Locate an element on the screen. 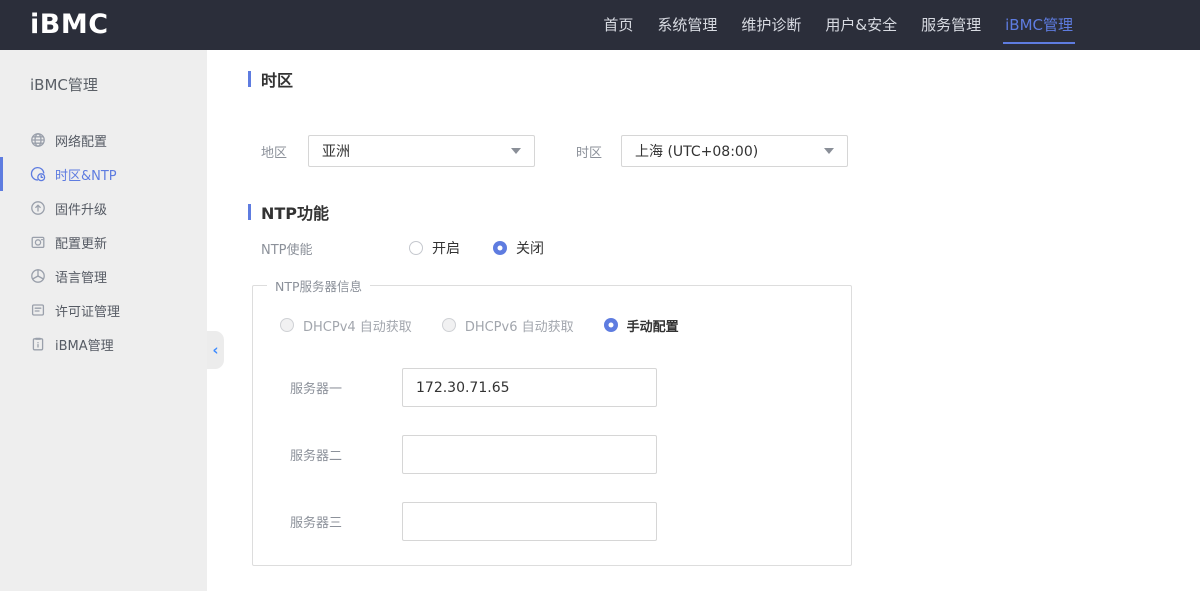 This screenshot has height=591, width=1200. nav-item-users-security: 用户&安全 is located at coordinates (861, 25).